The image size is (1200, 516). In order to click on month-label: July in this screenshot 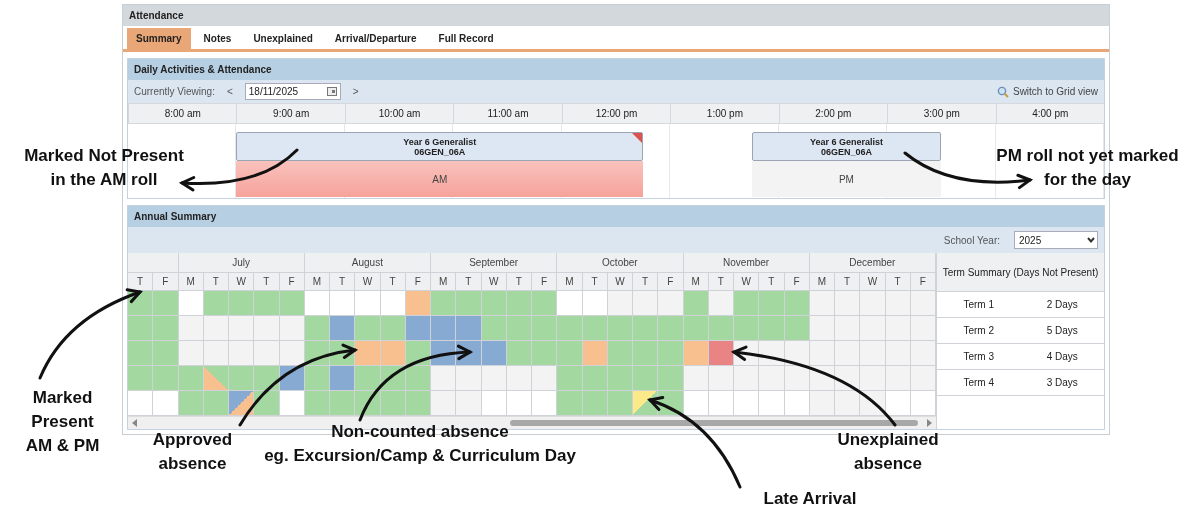, I will do `click(241, 263)`.